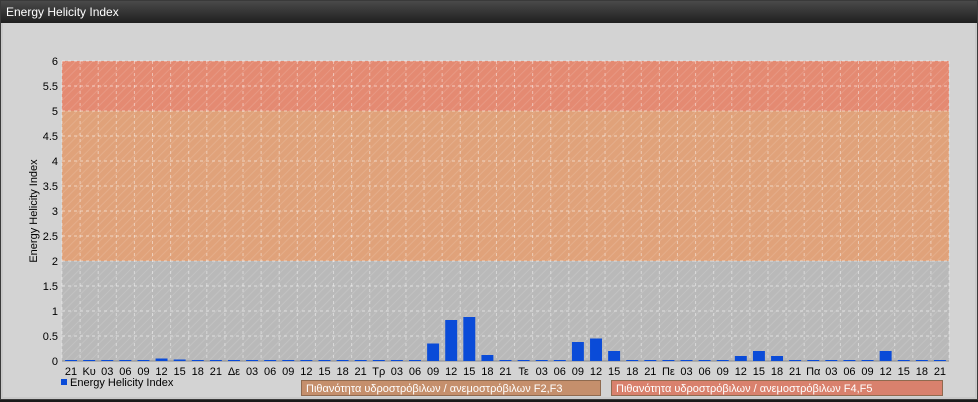 This screenshot has width=978, height=402. I want to click on y-tick-label: 1.5, so click(50, 287).